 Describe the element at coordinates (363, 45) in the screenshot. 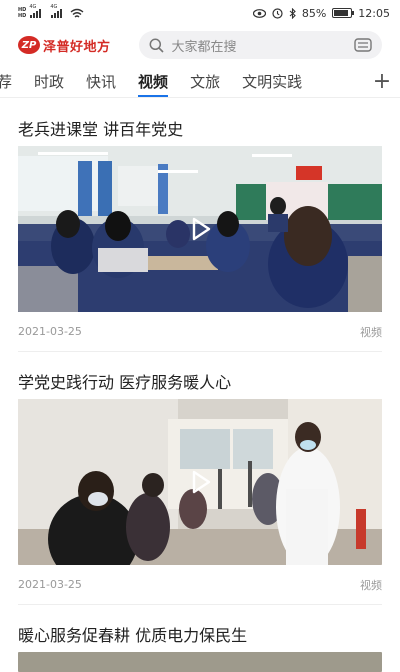

I see `scan-icon` at that location.